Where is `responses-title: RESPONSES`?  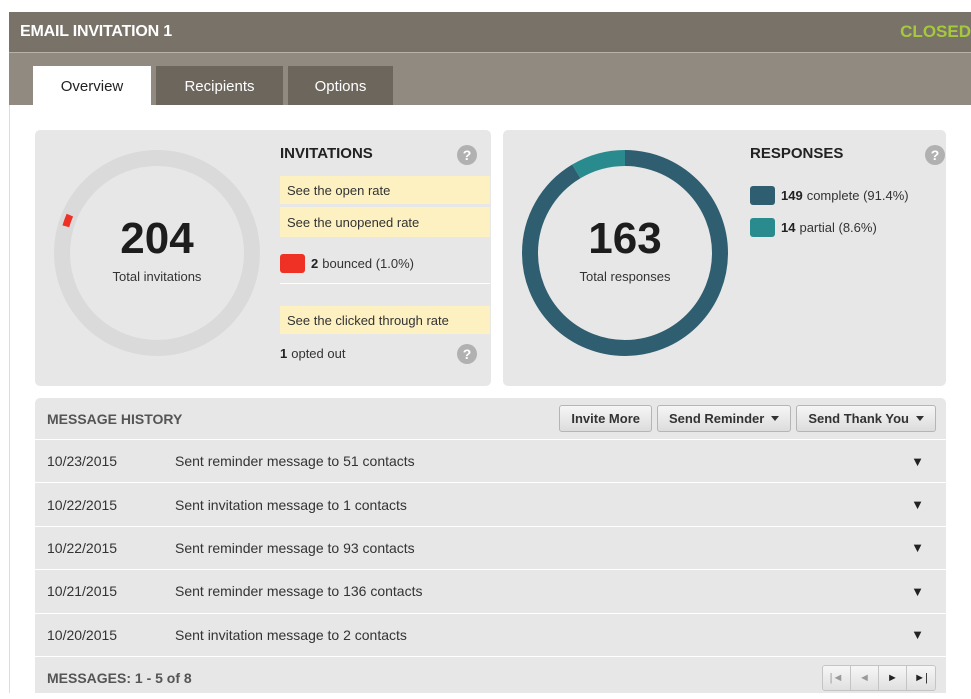 responses-title: RESPONSES is located at coordinates (797, 153).